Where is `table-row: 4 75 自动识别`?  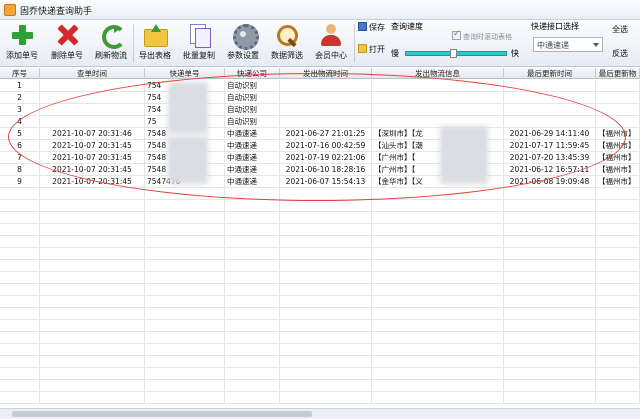
table-row: 4 75 自动识别 is located at coordinates (320, 122).